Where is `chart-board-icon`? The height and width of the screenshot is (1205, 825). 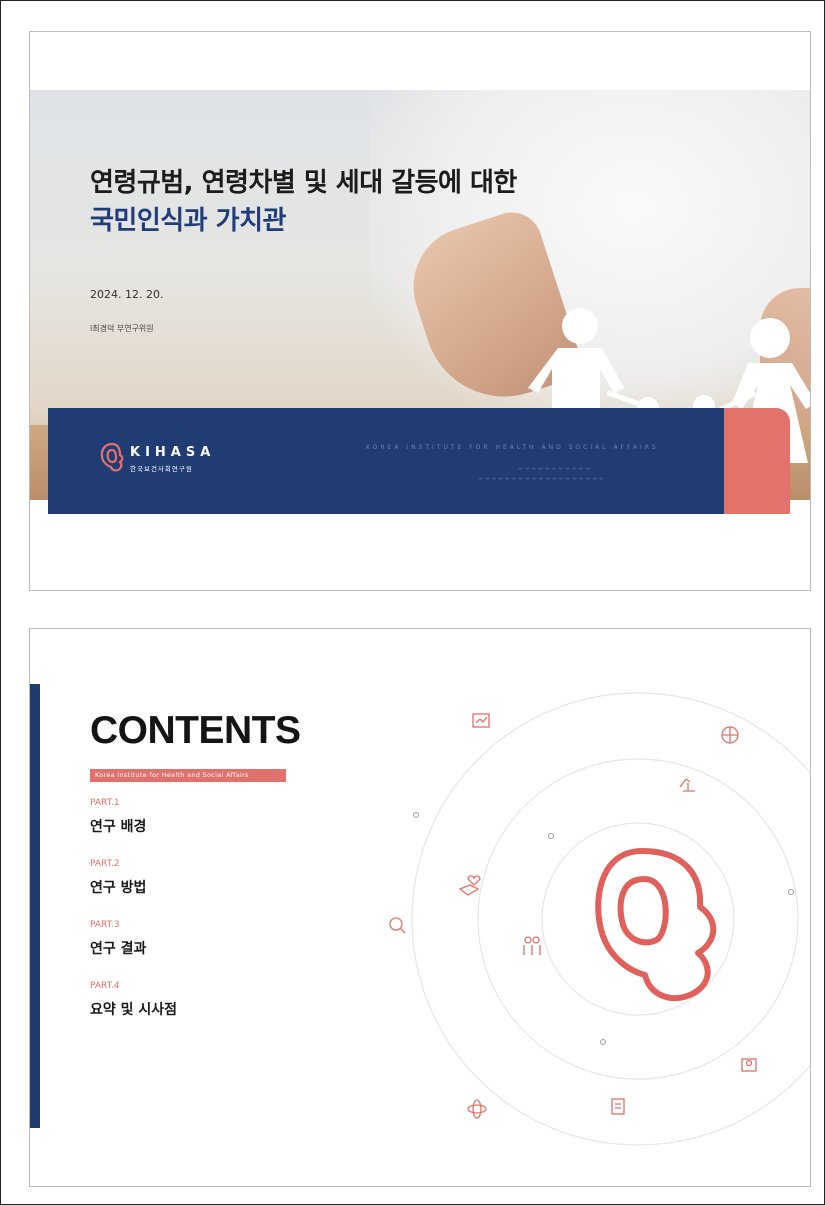
chart-board-icon is located at coordinates (481, 720).